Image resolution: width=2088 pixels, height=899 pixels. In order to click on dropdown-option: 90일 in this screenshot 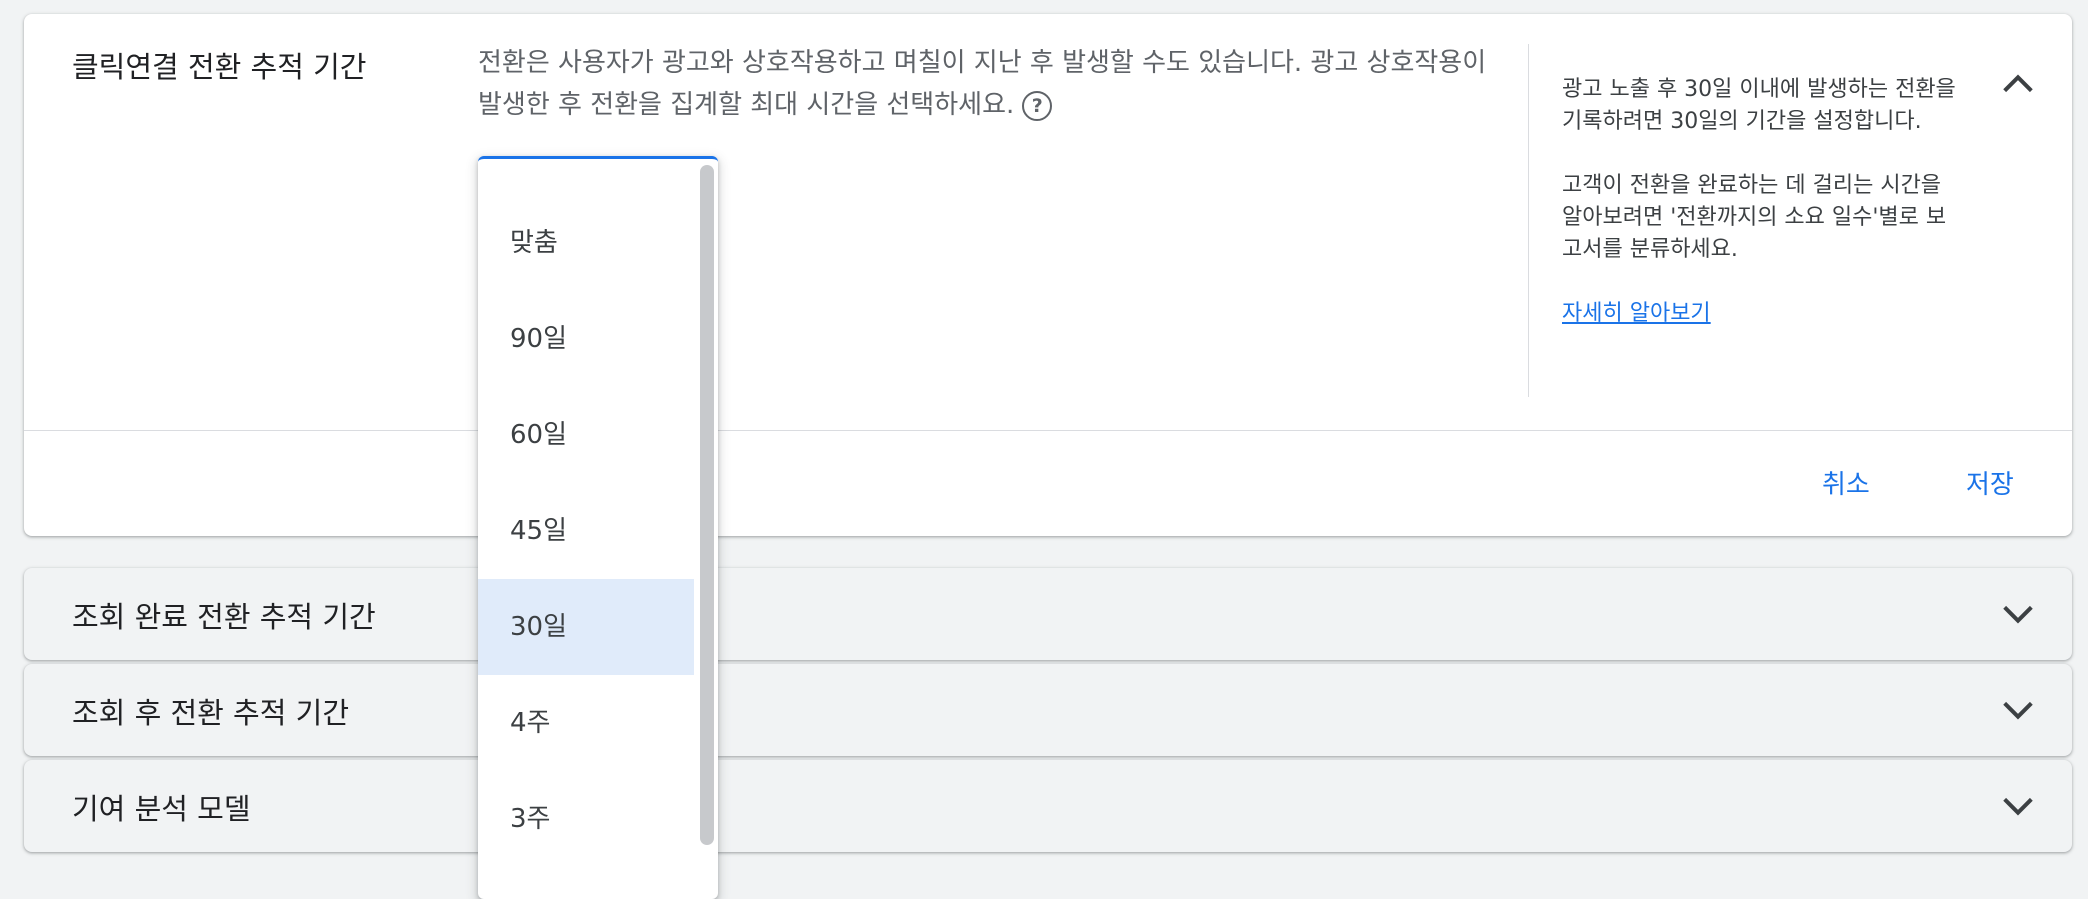, I will do `click(586, 339)`.